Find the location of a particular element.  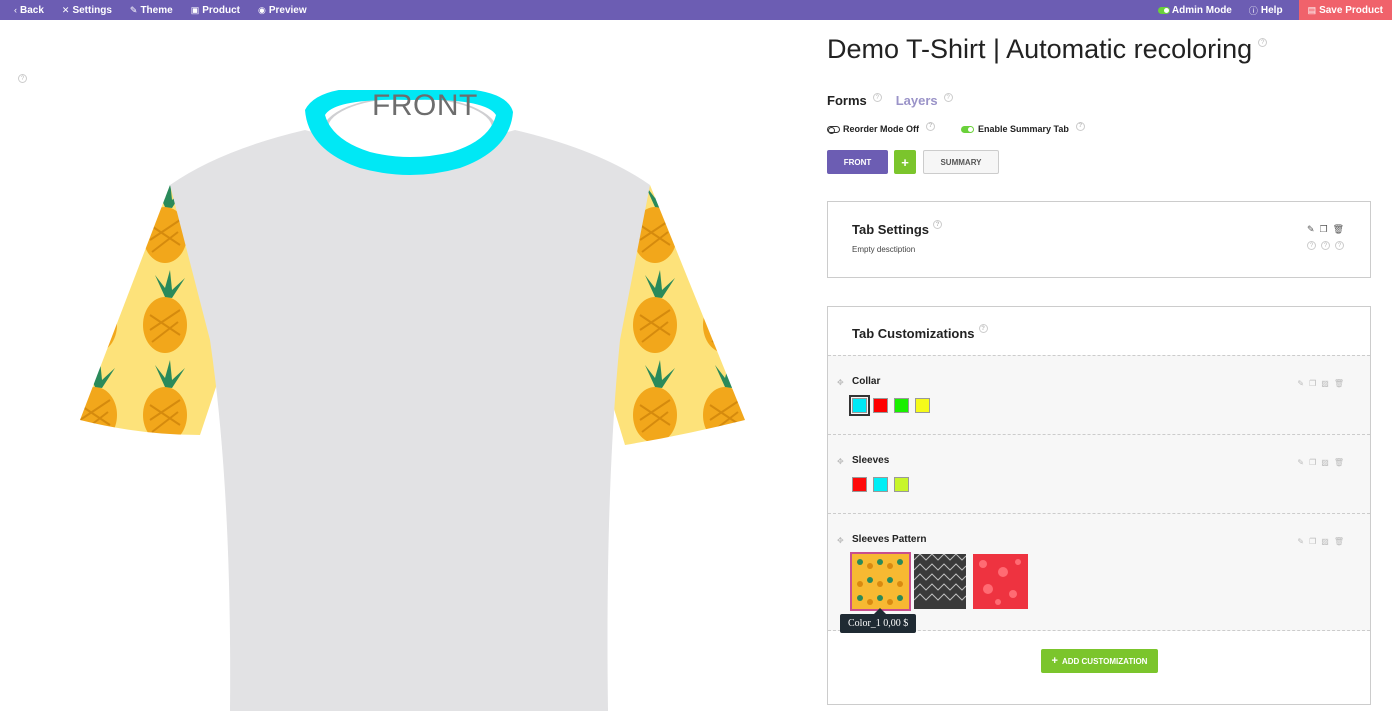

reorder-mode-toggle: Reorder Mode Off is located at coordinates (873, 129).